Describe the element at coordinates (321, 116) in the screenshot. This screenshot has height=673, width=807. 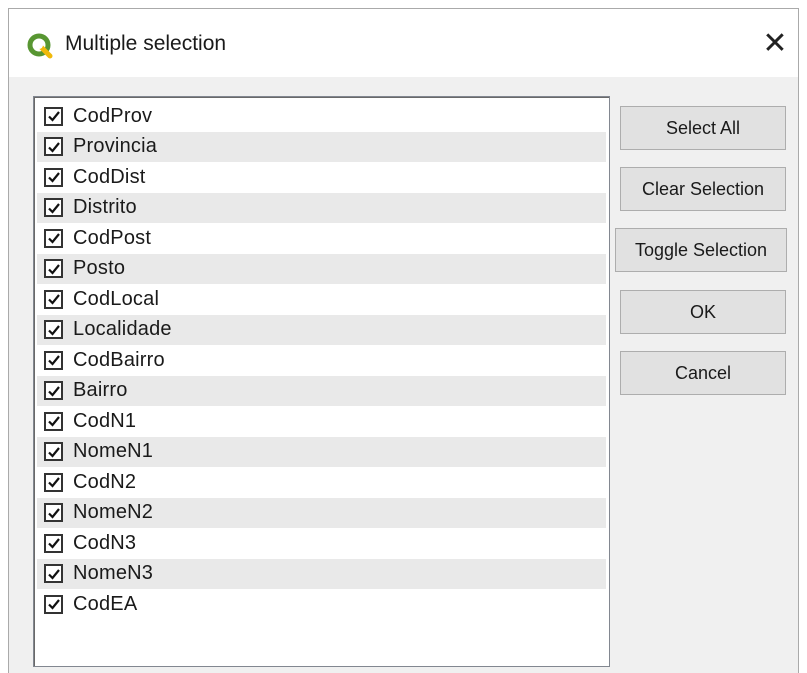
I see `list-item: CodProv` at that location.